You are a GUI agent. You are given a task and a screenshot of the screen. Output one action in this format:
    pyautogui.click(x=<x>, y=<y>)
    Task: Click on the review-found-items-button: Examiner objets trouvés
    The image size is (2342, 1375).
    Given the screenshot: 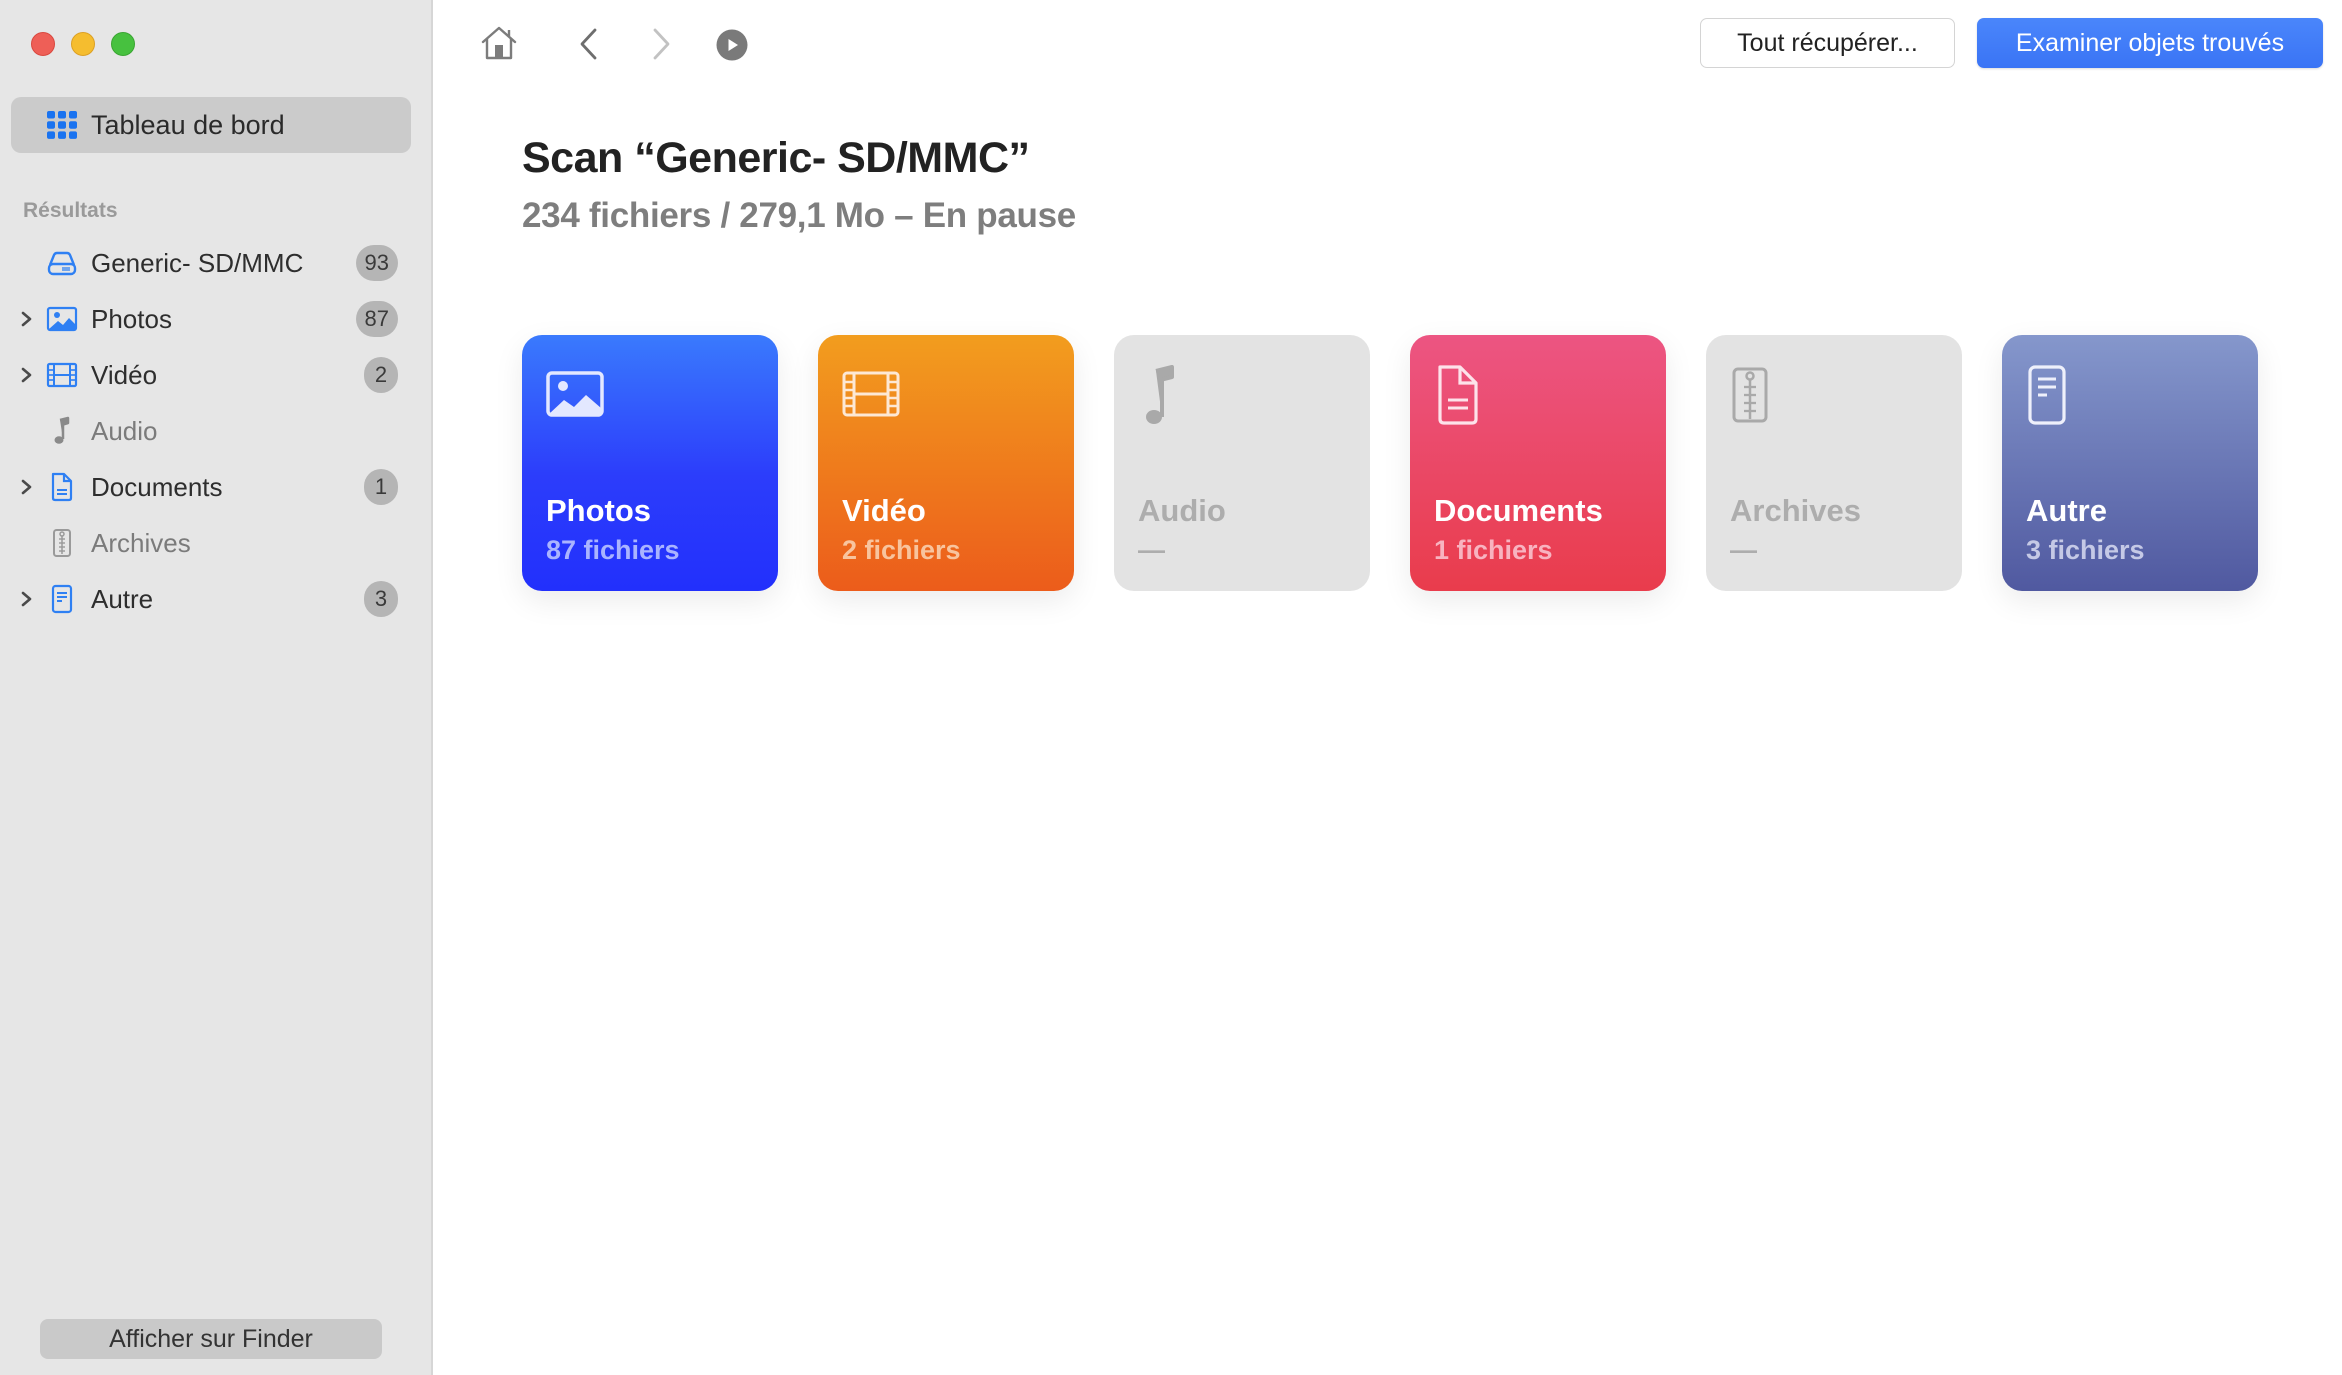 What is the action you would take?
    pyautogui.click(x=2150, y=43)
    